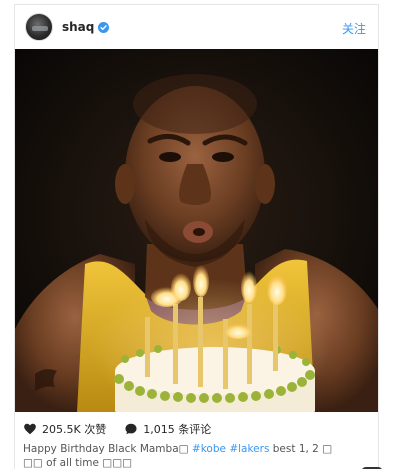 This screenshot has height=469, width=418. Describe the element at coordinates (30, 429) in the screenshot. I see `heart-icon` at that location.